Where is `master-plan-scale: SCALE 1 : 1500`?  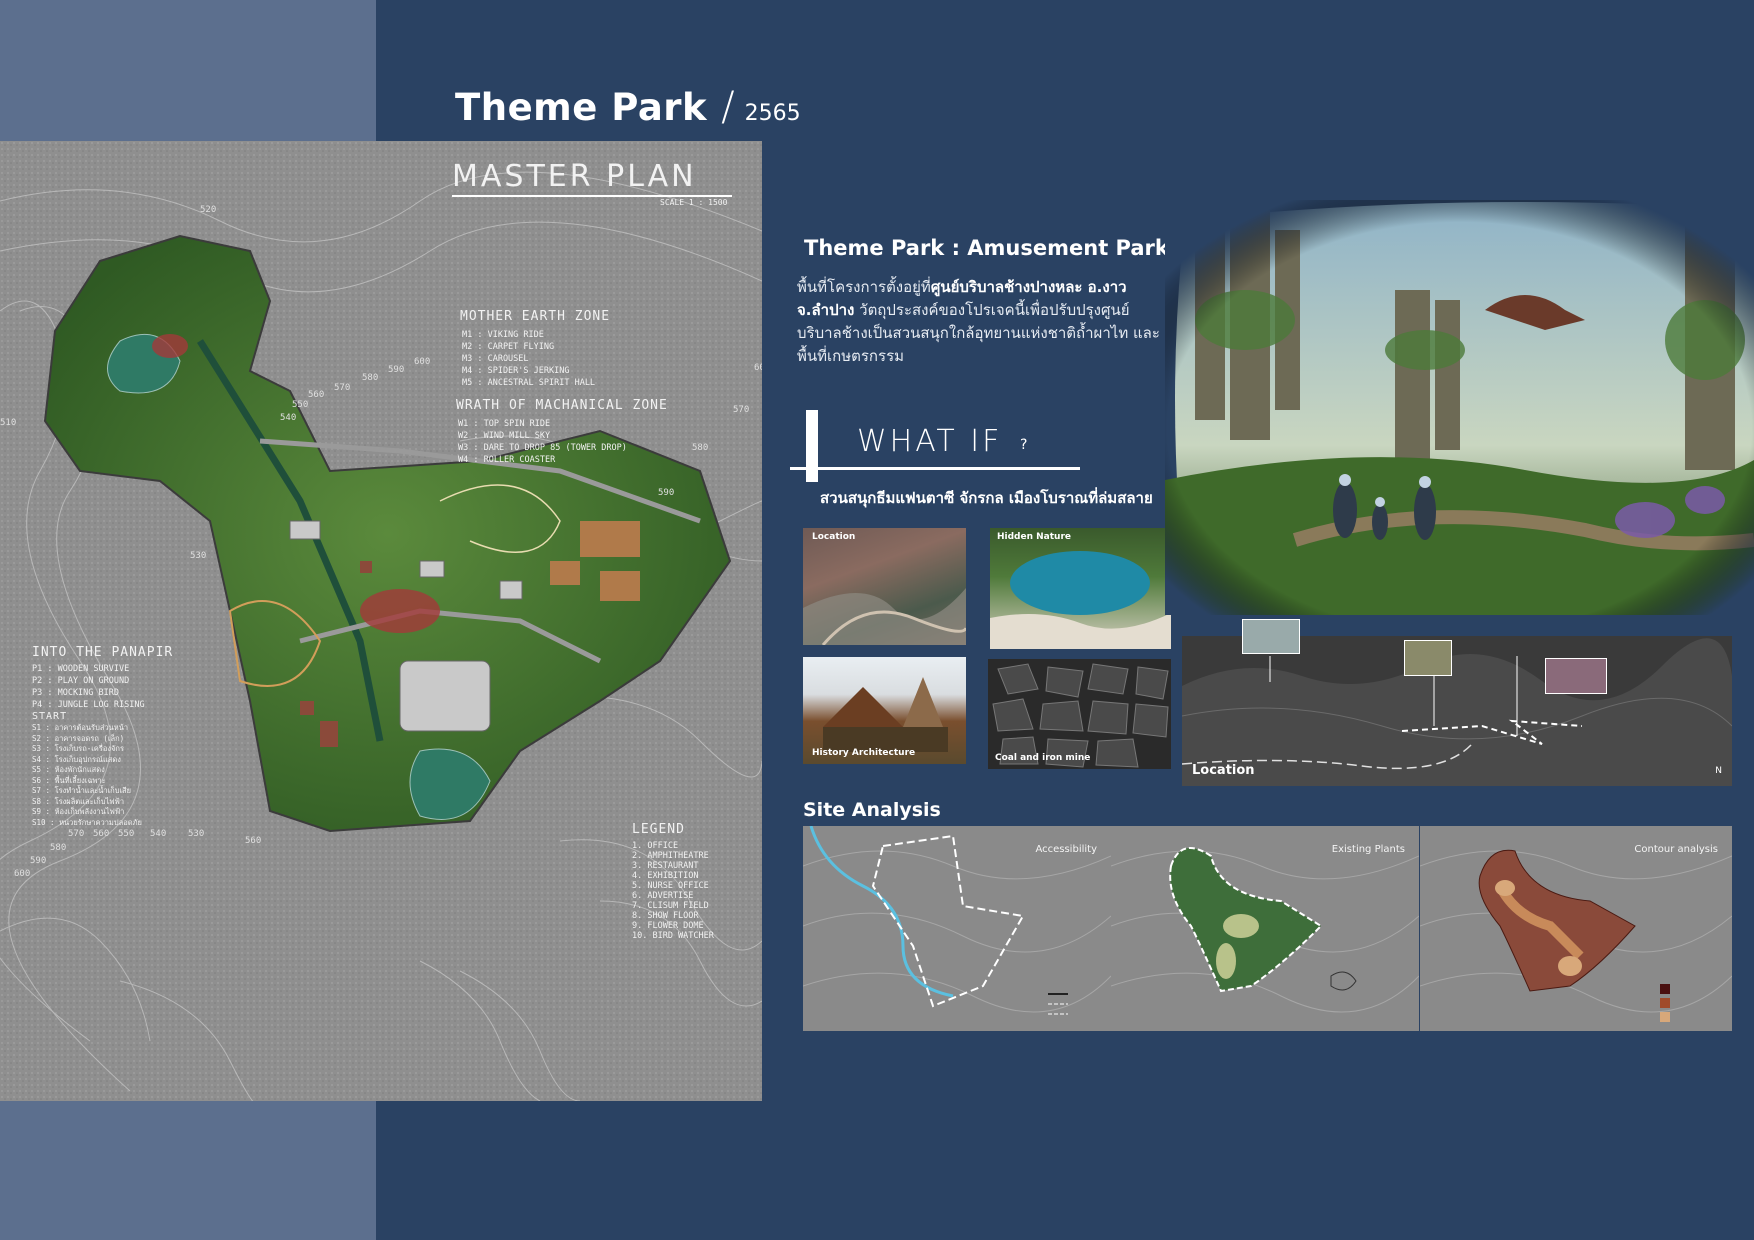
master-plan-scale: SCALE 1 : 1500 is located at coordinates (694, 202).